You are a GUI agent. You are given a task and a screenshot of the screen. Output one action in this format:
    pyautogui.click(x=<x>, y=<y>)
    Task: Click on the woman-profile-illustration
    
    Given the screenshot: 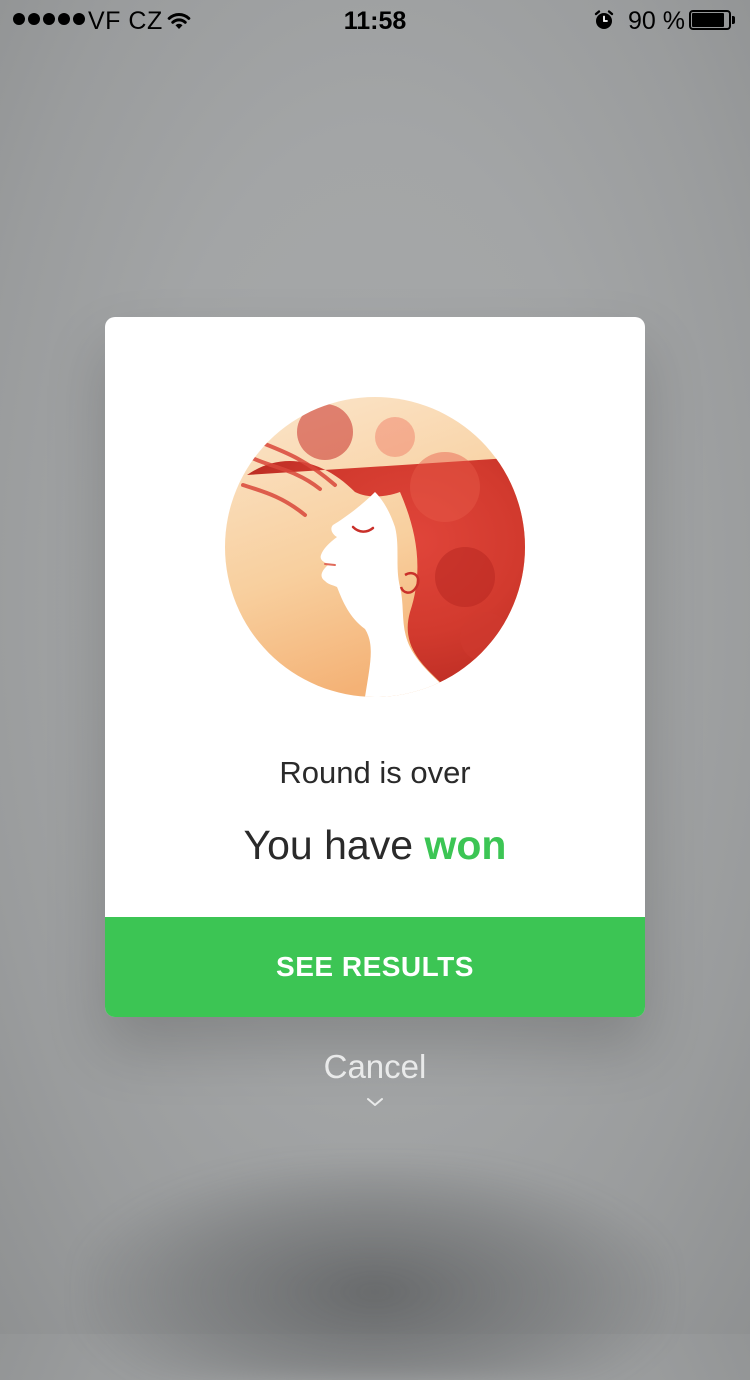 What is the action you would take?
    pyautogui.click(x=375, y=547)
    